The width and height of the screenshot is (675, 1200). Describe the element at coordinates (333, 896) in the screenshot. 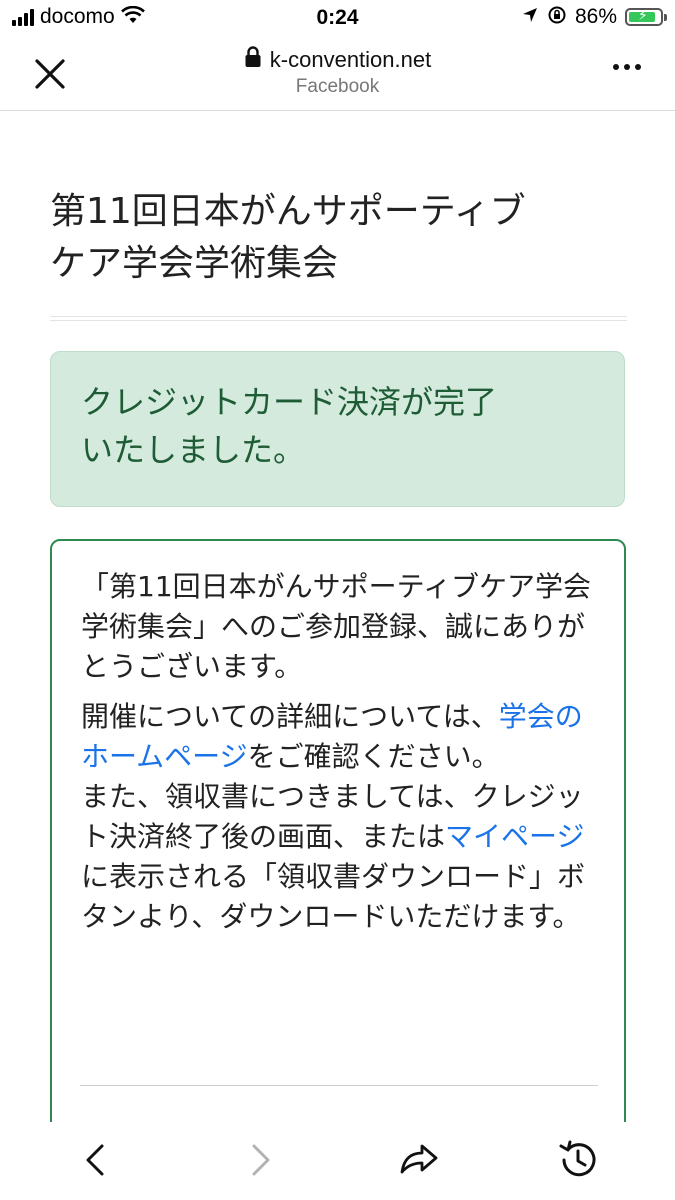

I see `receipt-text-after: に表示される「領収書ダウンロード」ボタンより、ダウンロードいただけます。` at that location.